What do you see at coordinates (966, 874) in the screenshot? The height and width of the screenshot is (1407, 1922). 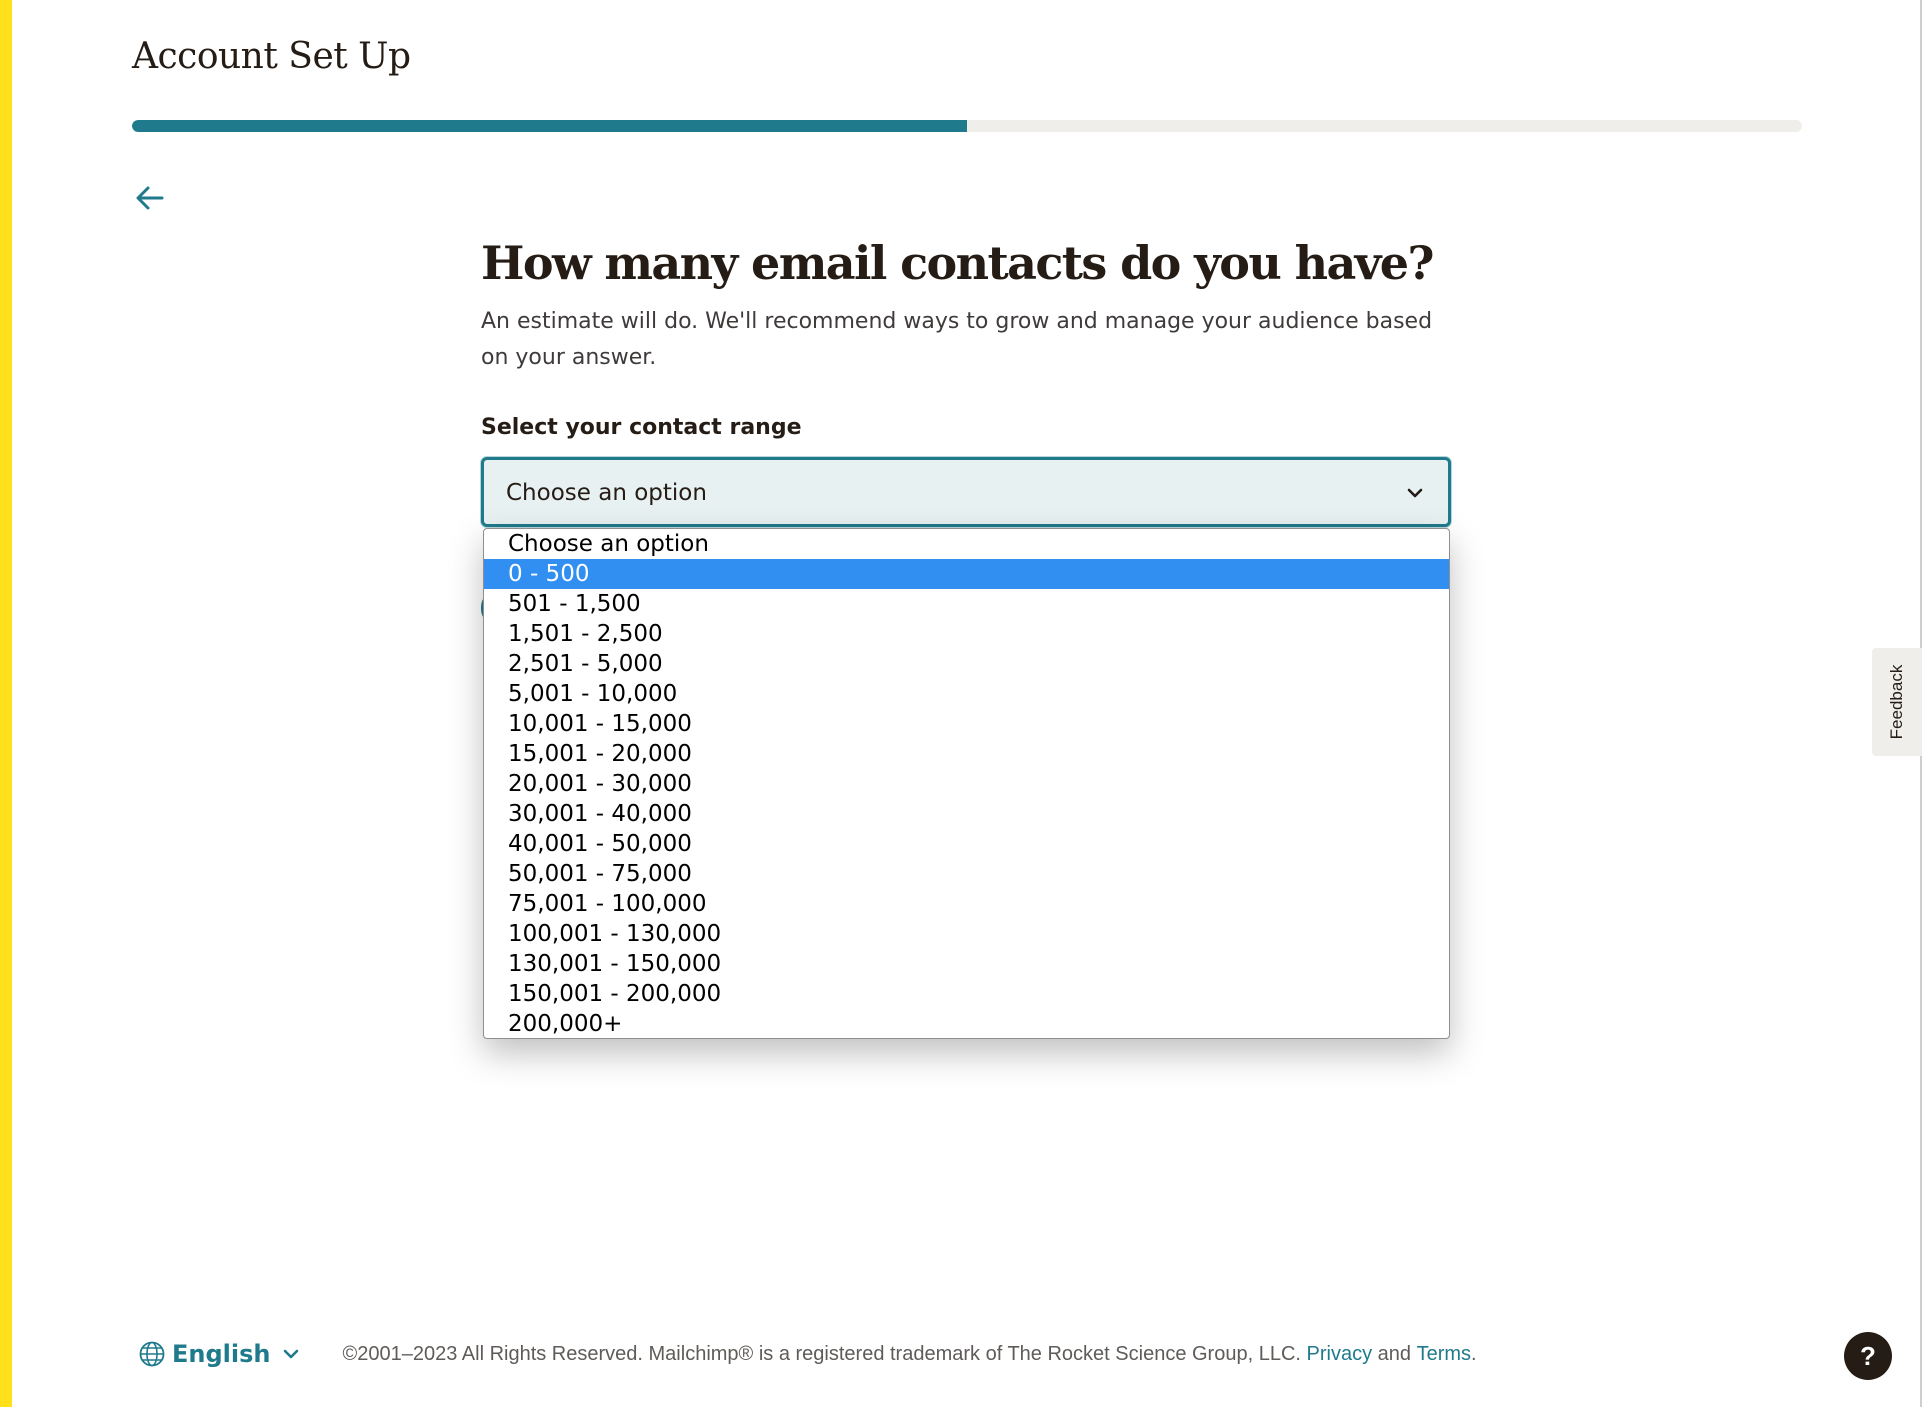 I see `contact-range-option: 50,001 - 75,000` at bounding box center [966, 874].